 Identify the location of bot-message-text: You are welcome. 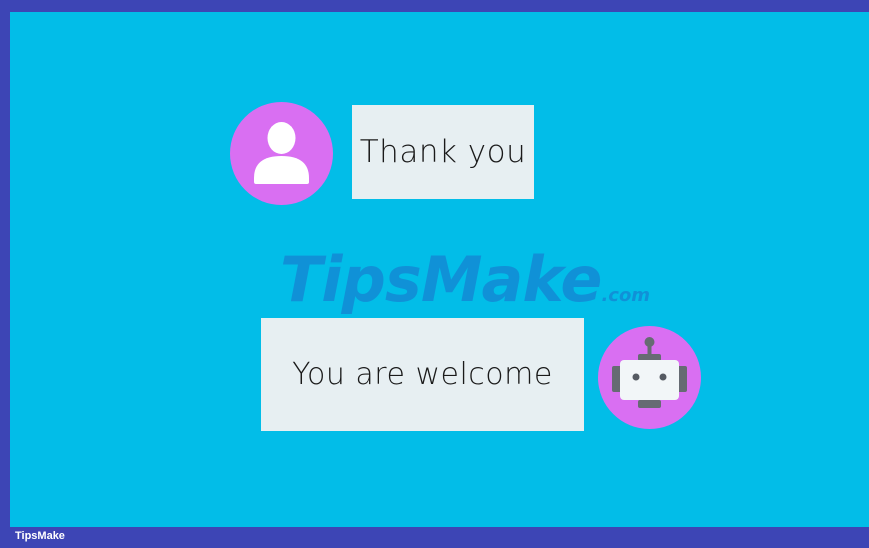
(422, 374).